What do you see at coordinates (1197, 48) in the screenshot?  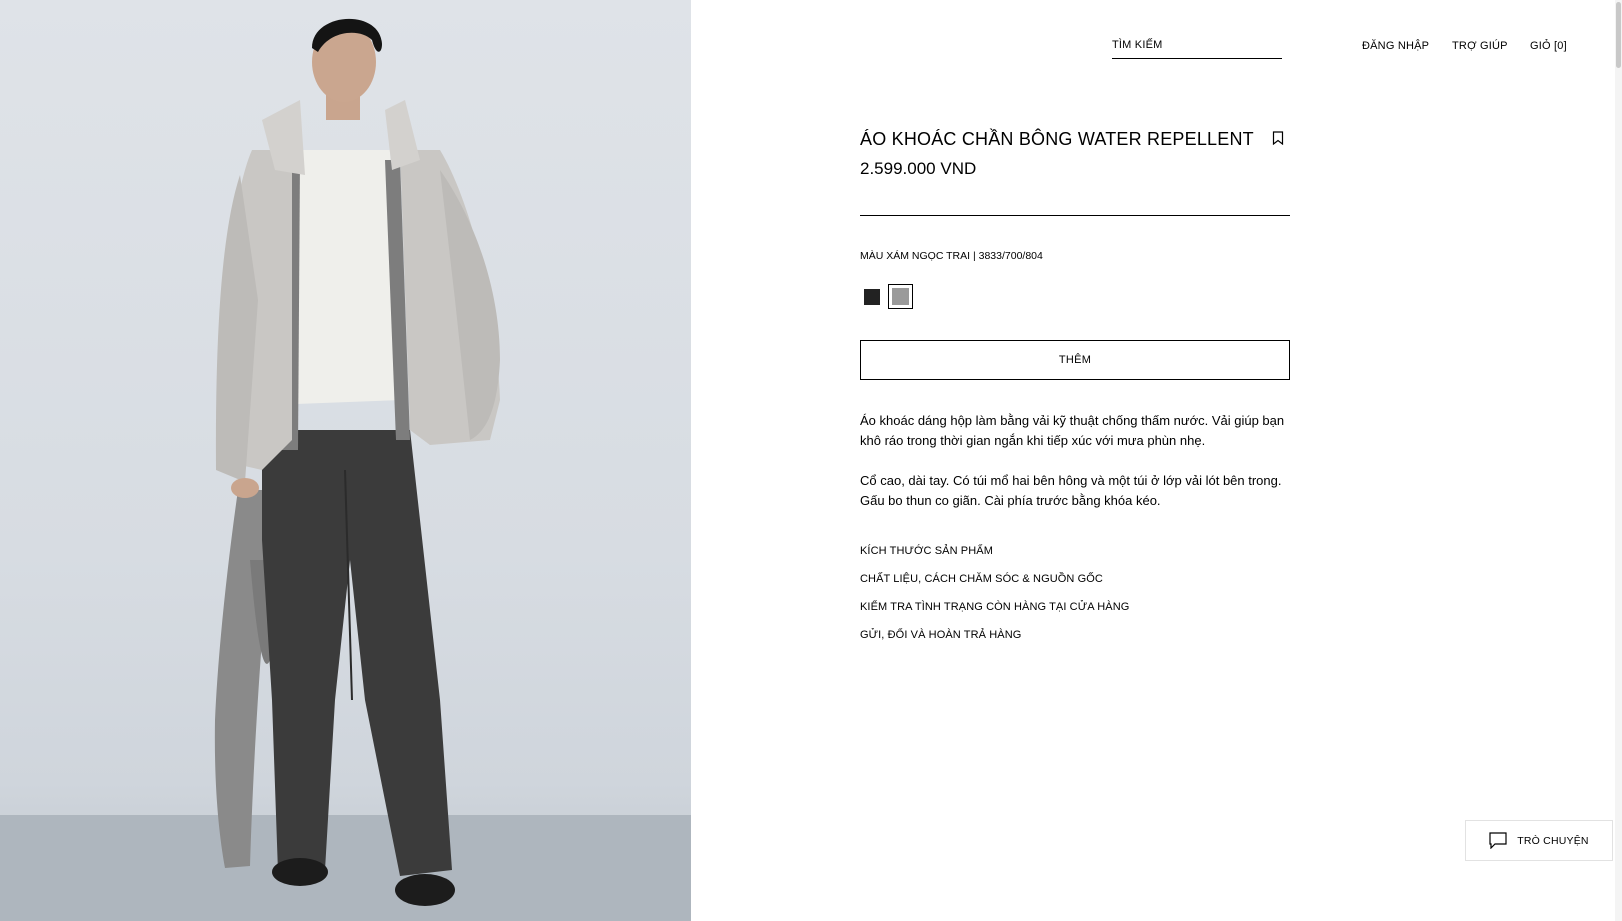 I see `search-input: TÌM KIẾM` at bounding box center [1197, 48].